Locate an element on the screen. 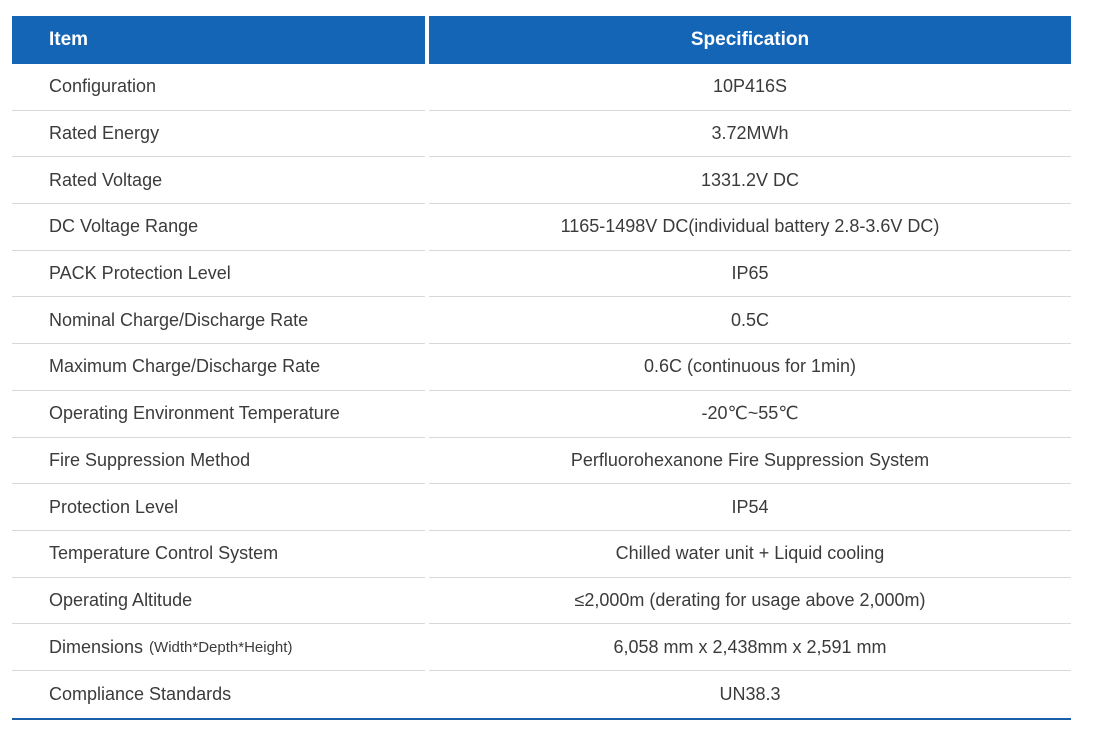 The image size is (1094, 738). row-item-label: Temperature Control System is located at coordinates (164, 553).